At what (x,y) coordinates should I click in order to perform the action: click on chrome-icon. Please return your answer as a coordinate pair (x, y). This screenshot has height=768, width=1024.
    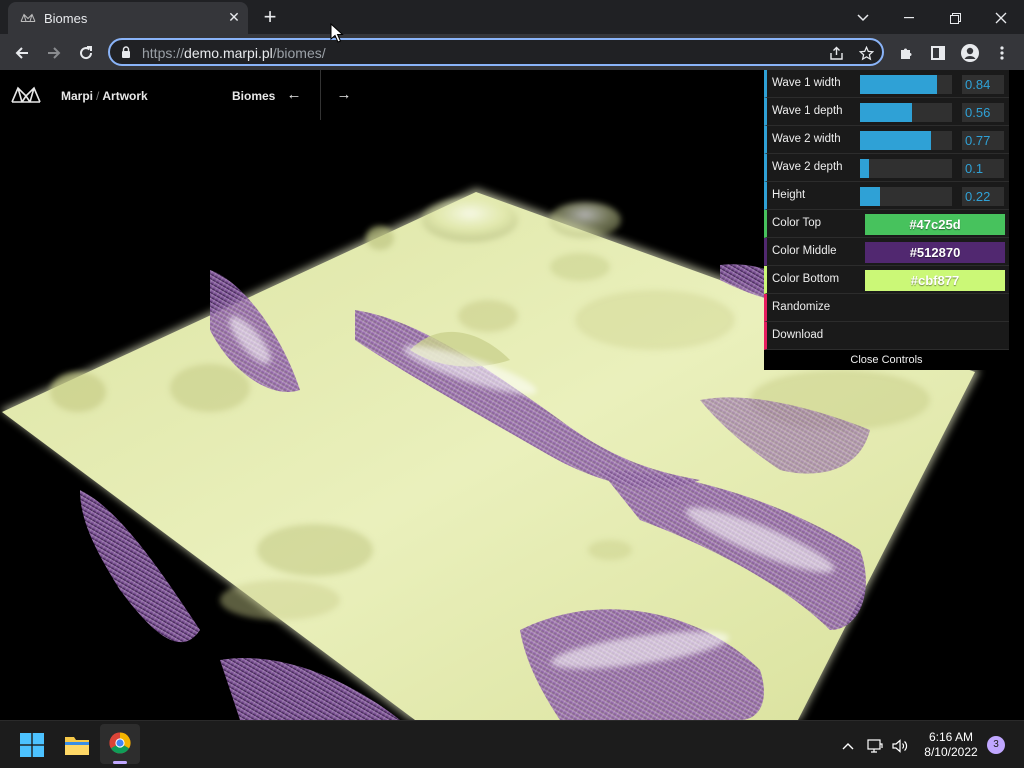
    Looking at the image, I should click on (120, 743).